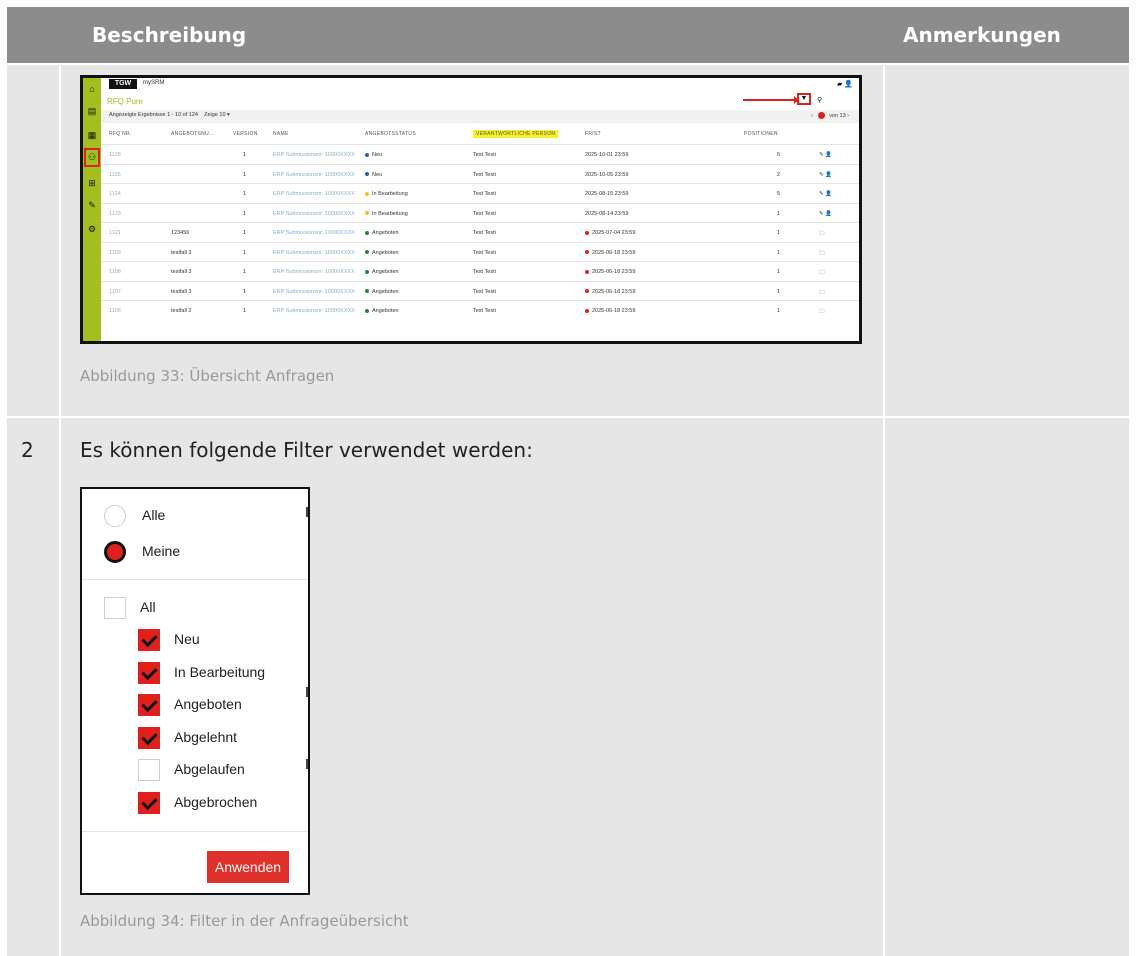 Image resolution: width=1136 pixels, height=956 pixels. Describe the element at coordinates (245, 134) in the screenshot. I see `column-header: VERSION` at that location.